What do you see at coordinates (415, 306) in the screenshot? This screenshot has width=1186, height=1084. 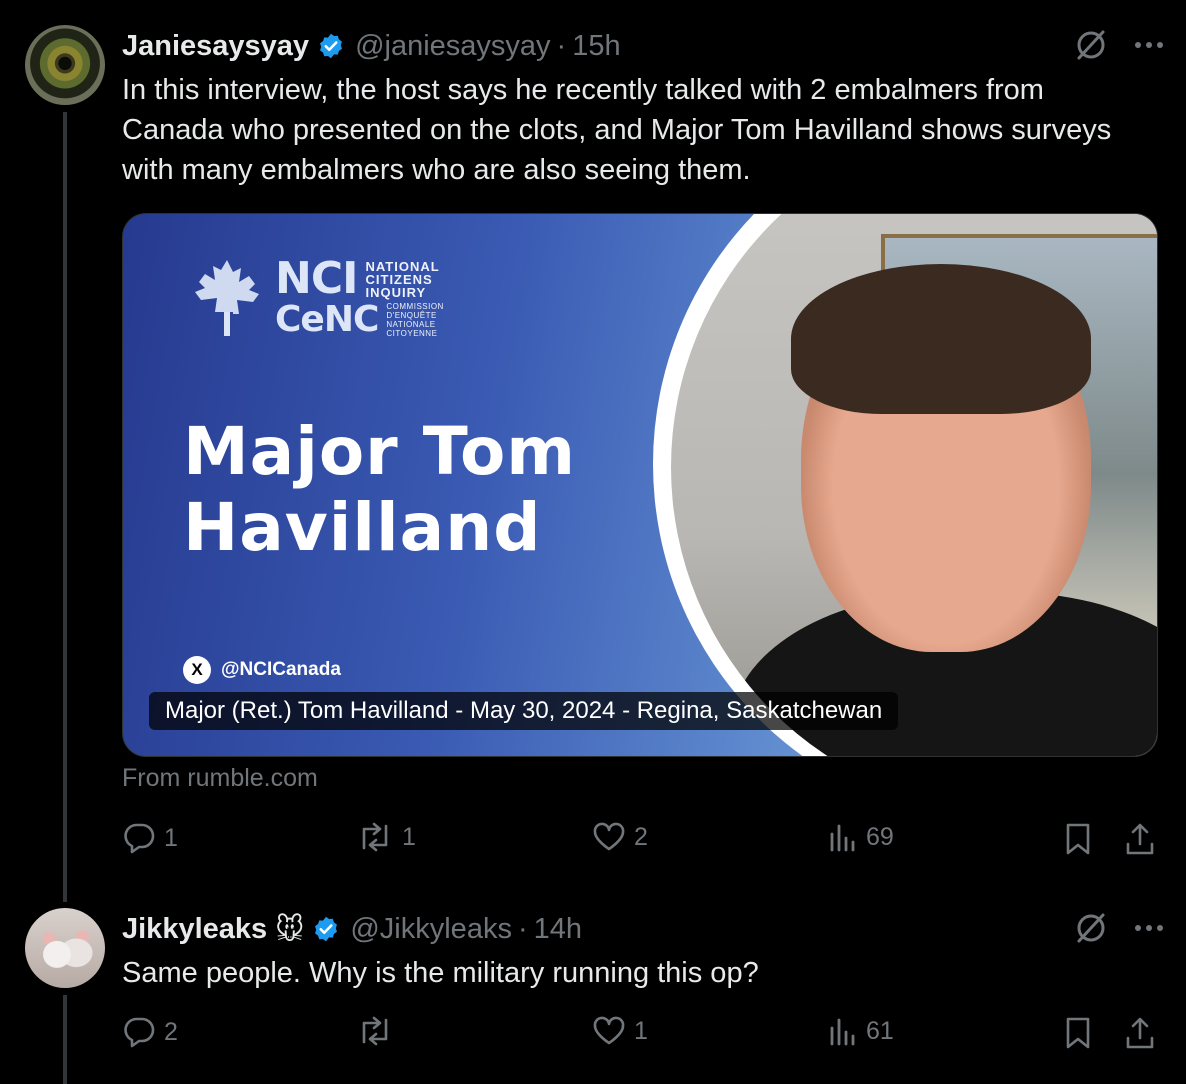 I see `logo-commission: COMMISSION` at bounding box center [415, 306].